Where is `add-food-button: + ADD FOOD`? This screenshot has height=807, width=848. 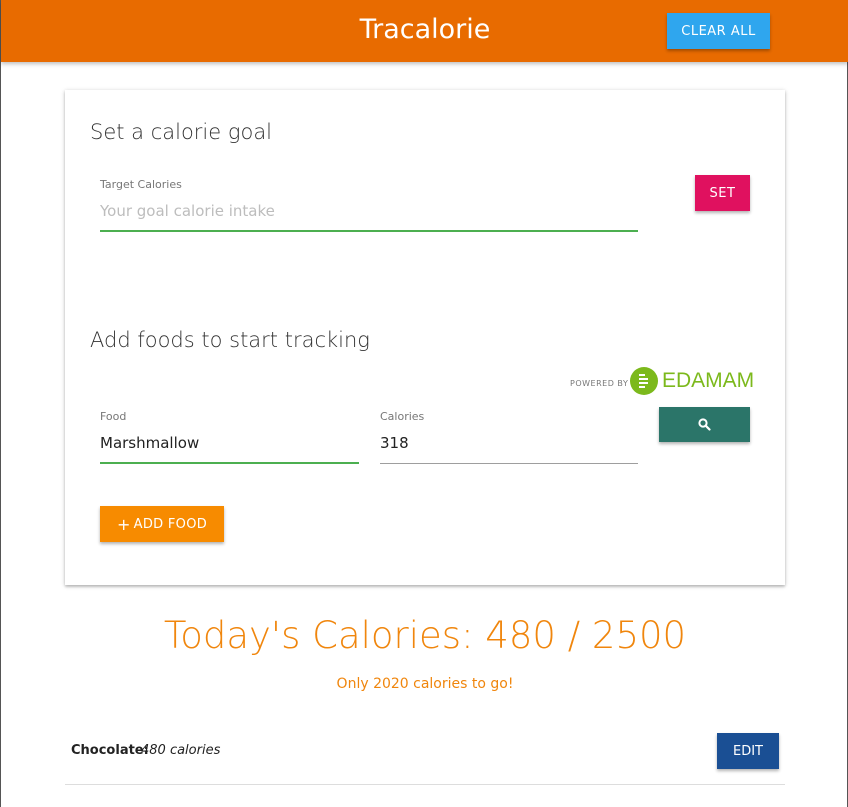 add-food-button: + ADD FOOD is located at coordinates (162, 524).